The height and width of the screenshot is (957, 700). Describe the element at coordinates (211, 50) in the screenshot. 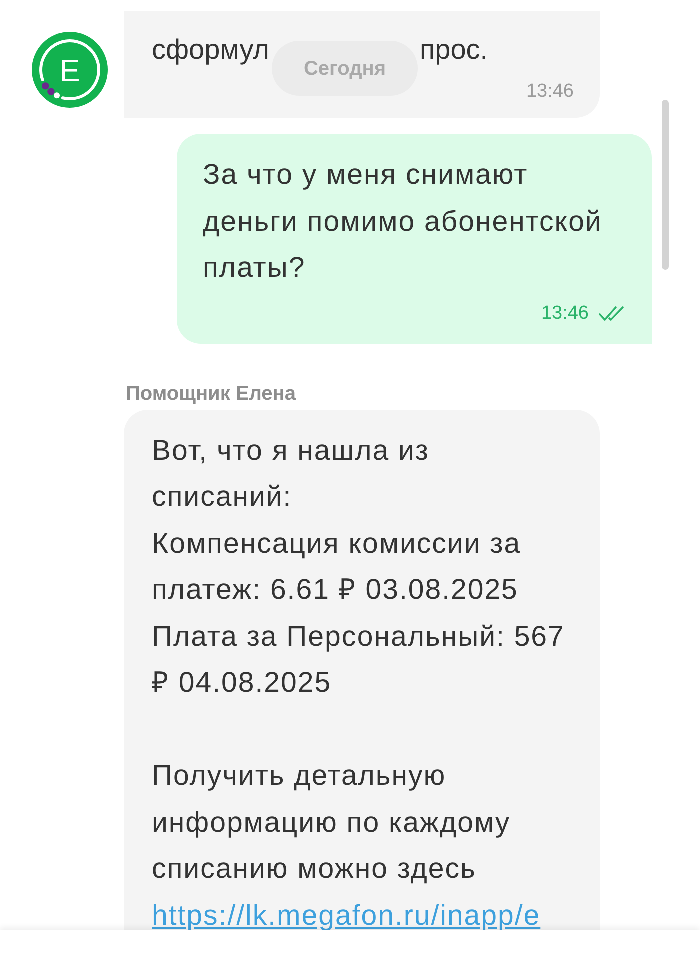

I see `message-text: сформул` at that location.